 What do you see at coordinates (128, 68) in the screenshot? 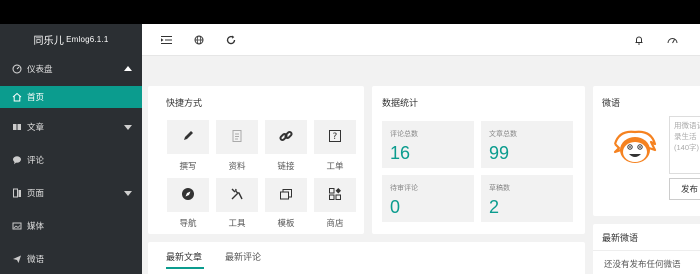
I see `caret-up-icon` at bounding box center [128, 68].